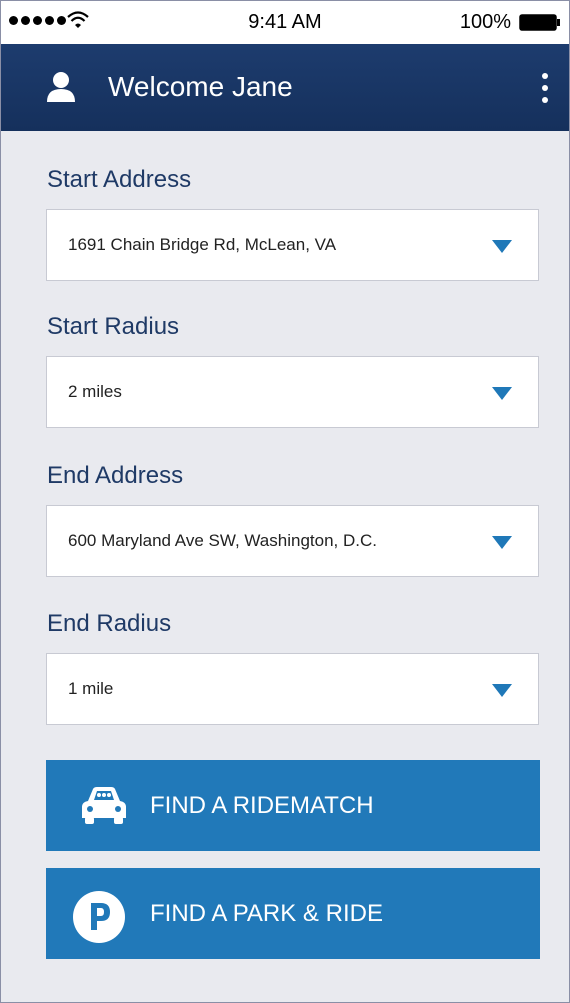 This screenshot has height=1003, width=570. I want to click on end-address-label: End Address, so click(115, 475).